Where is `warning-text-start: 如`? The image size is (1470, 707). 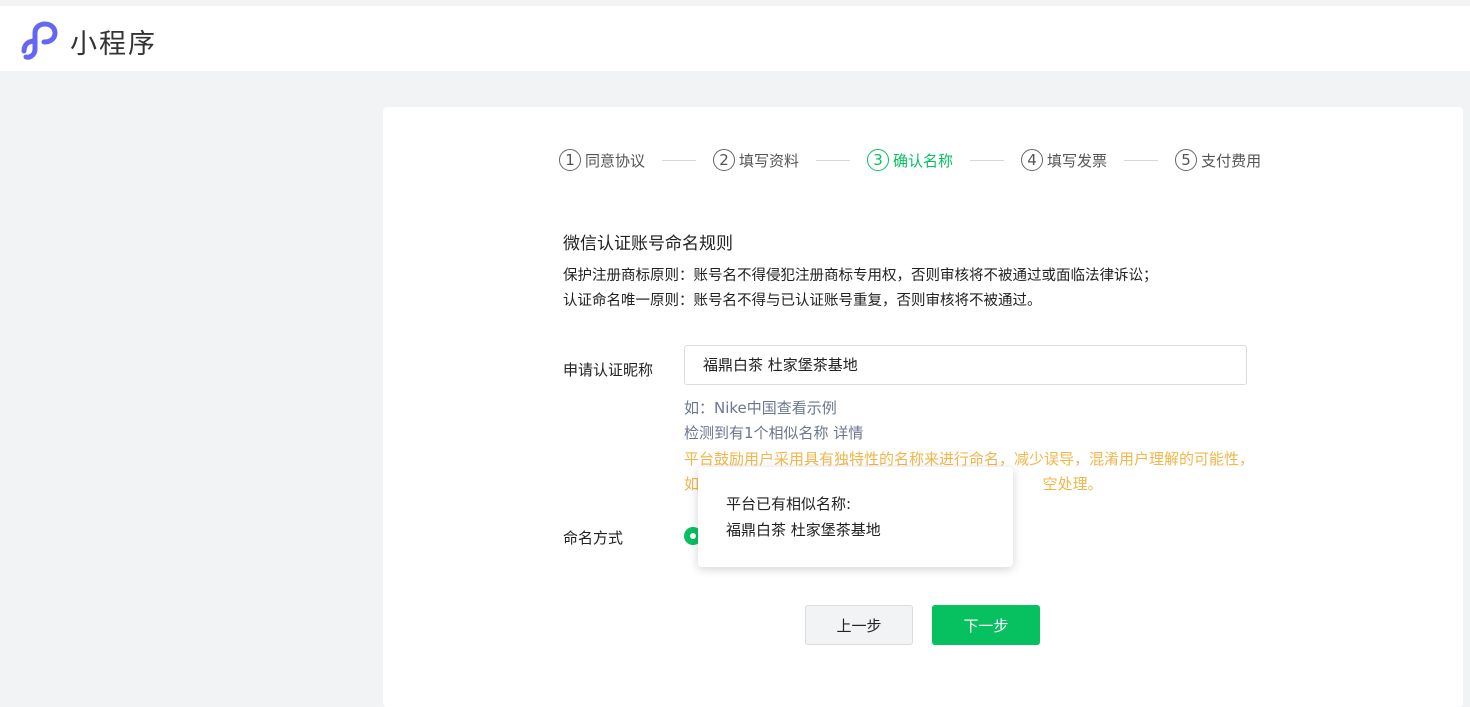
warning-text-start: 如 is located at coordinates (692, 484).